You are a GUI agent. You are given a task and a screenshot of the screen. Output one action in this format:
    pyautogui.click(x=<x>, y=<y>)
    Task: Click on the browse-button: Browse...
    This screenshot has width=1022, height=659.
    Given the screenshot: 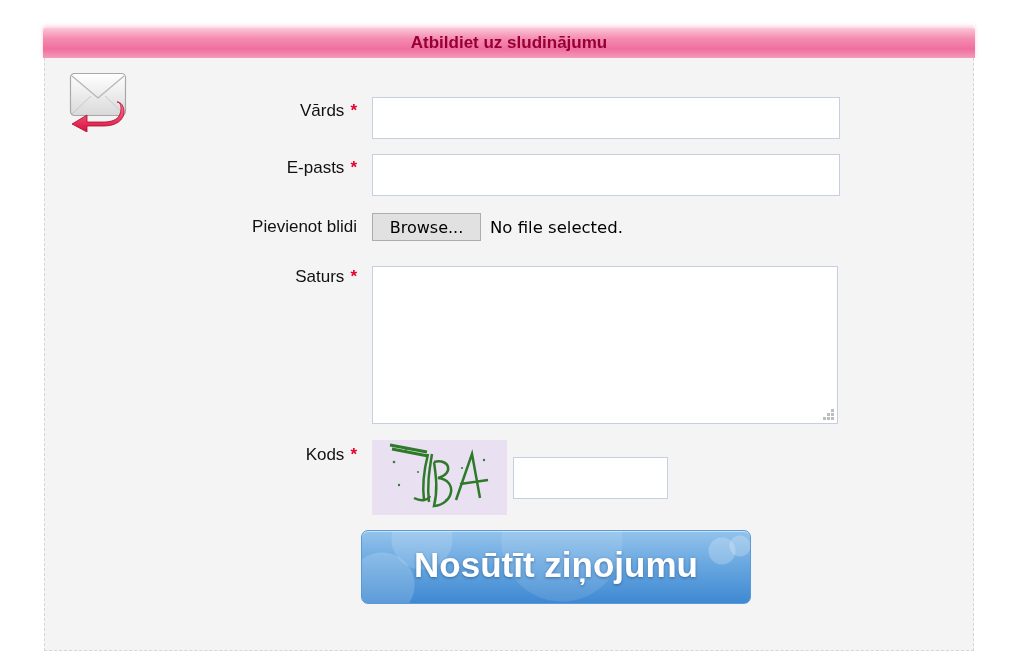 What is the action you would take?
    pyautogui.click(x=426, y=227)
    